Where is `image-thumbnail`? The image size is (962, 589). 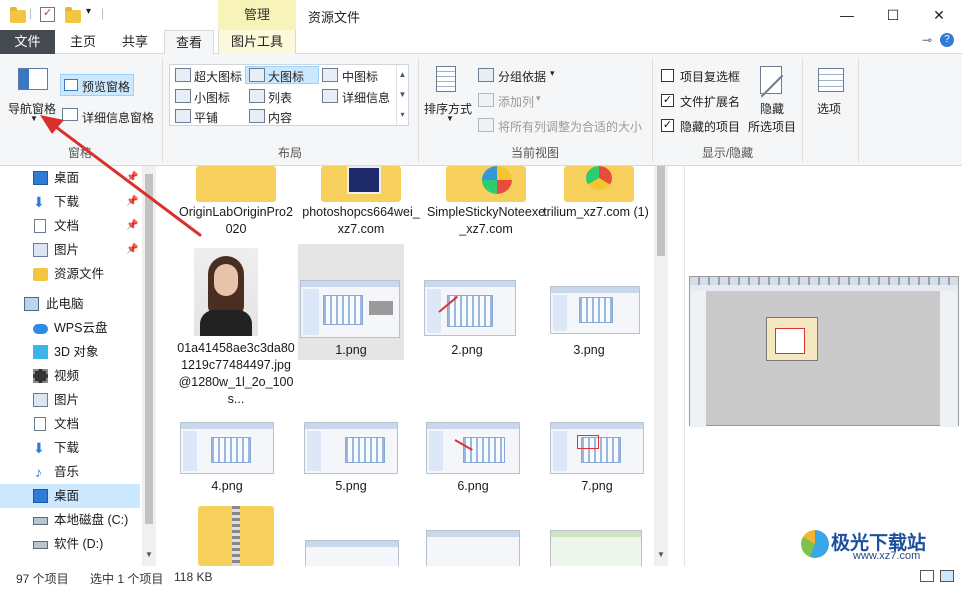
image-thumbnail is located at coordinates (597, 448).